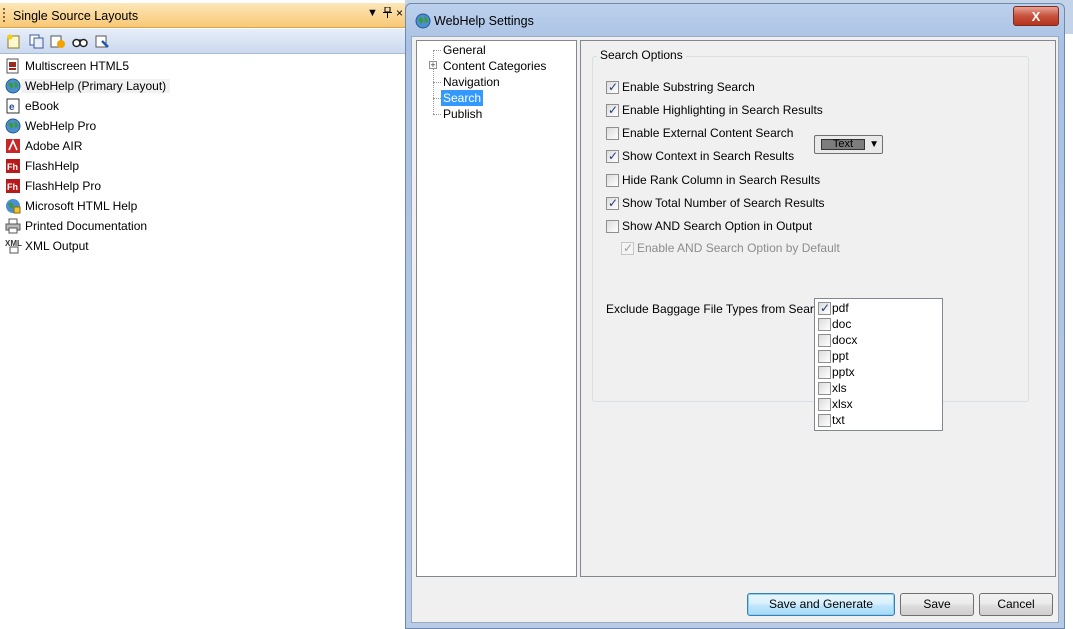 The height and width of the screenshot is (629, 1073). What do you see at coordinates (202, 166) in the screenshot?
I see `layout-item-flashhelp: Fh FlashHelp` at bounding box center [202, 166].